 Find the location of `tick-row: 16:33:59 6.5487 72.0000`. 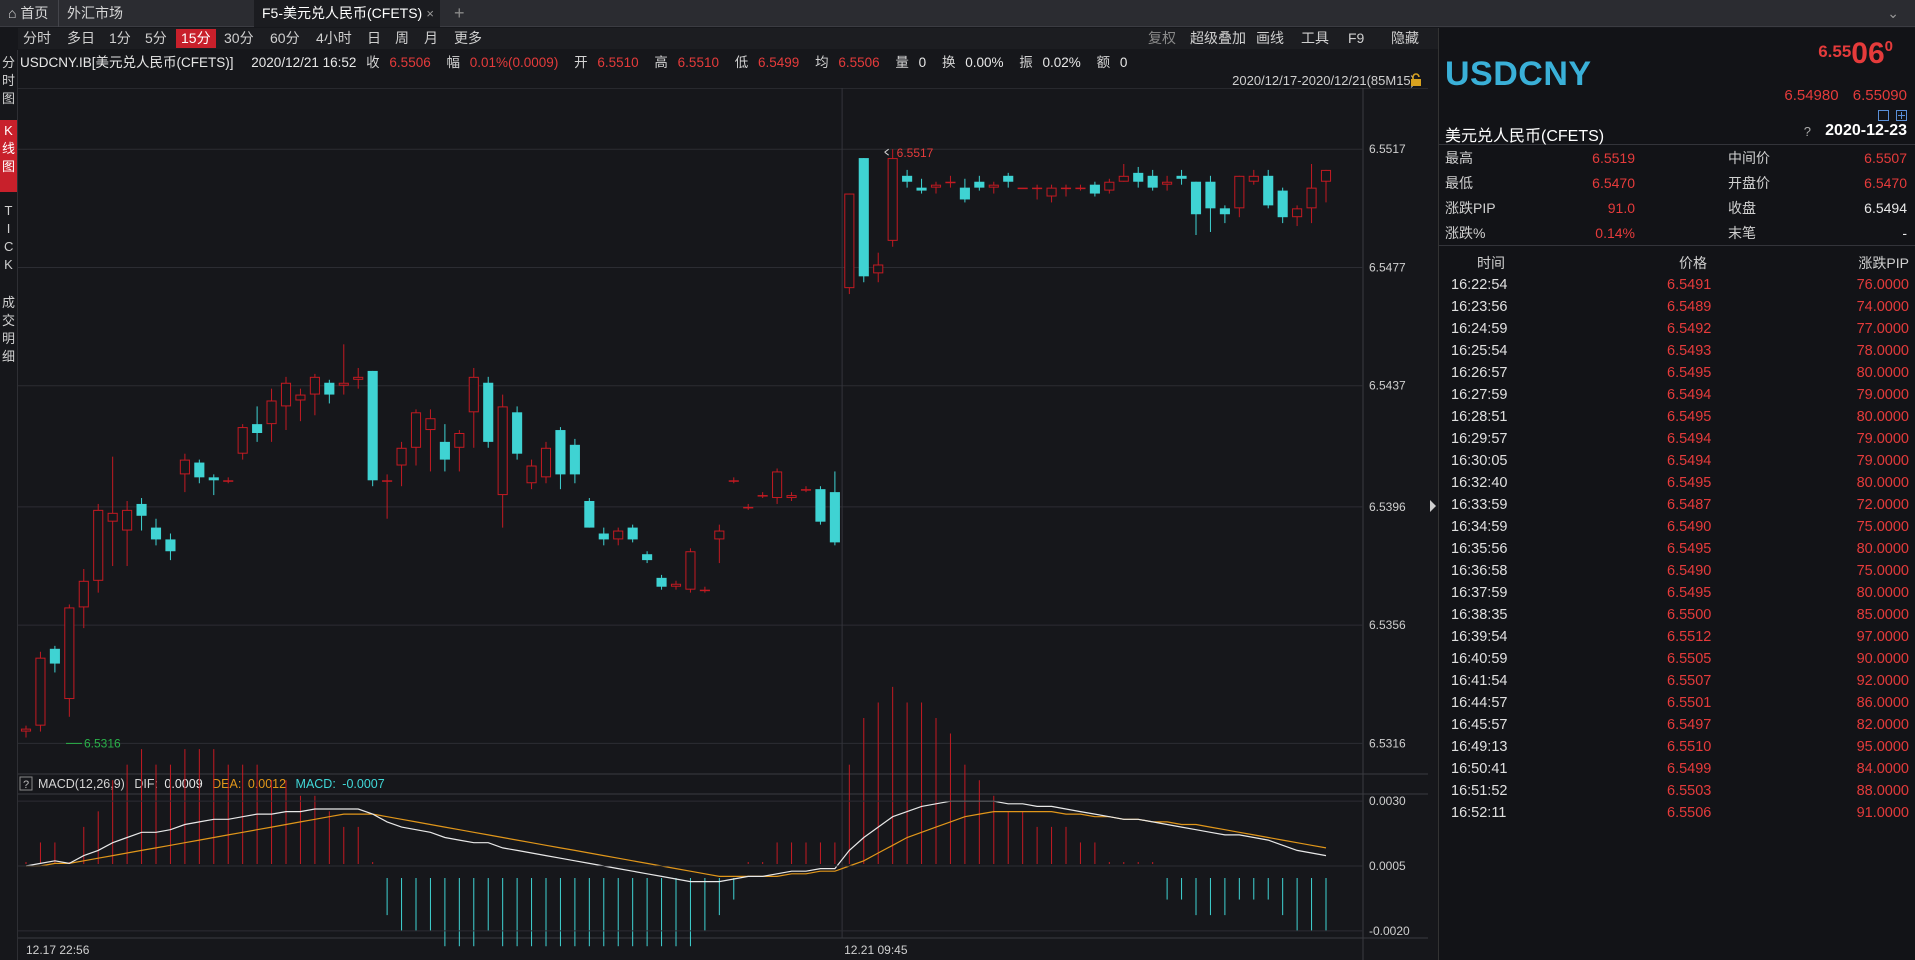

tick-row: 16:33:59 6.5487 72.0000 is located at coordinates (1677, 505).